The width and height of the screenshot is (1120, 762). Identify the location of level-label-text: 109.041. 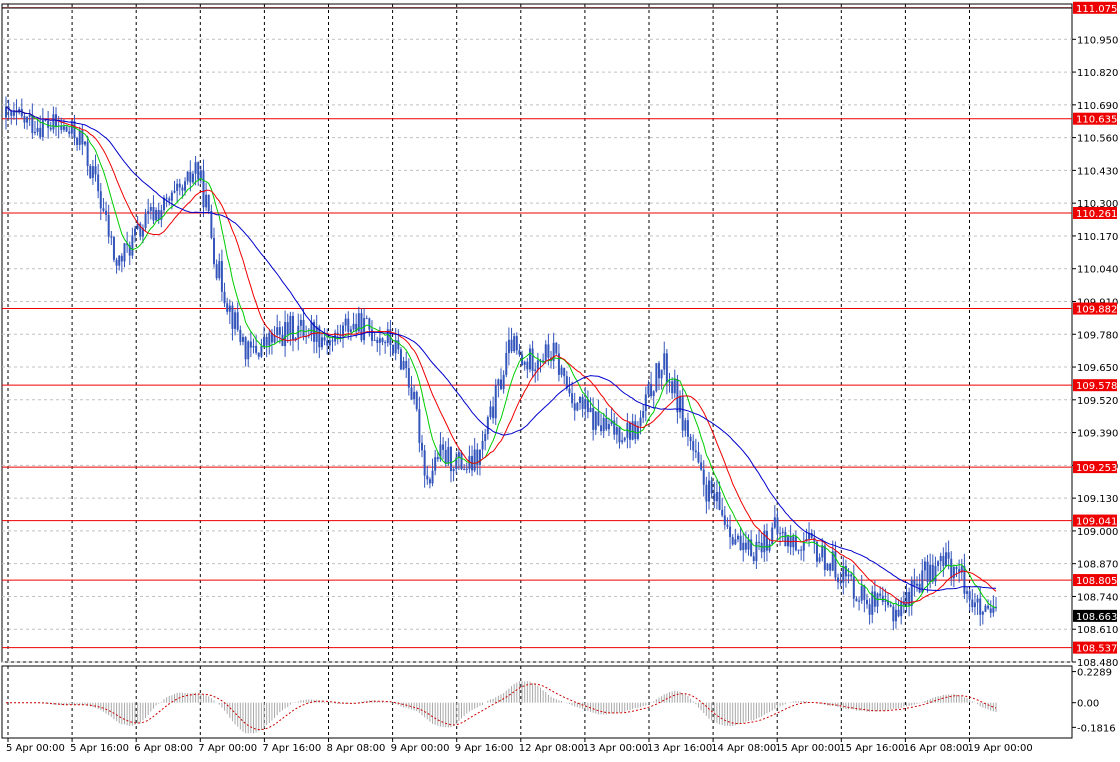
(1096, 522).